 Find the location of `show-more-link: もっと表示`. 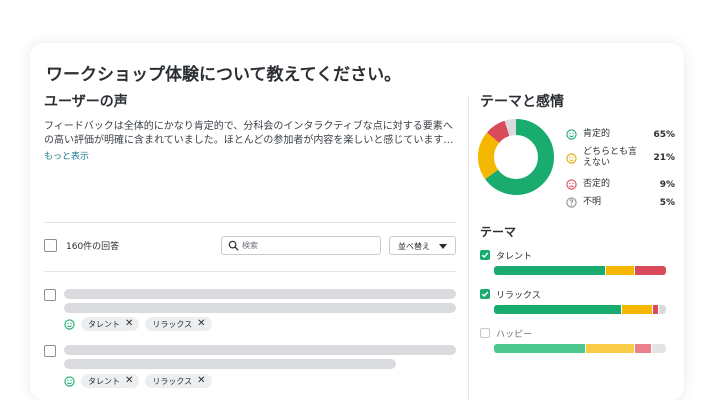

show-more-link: もっと表示 is located at coordinates (66, 155).